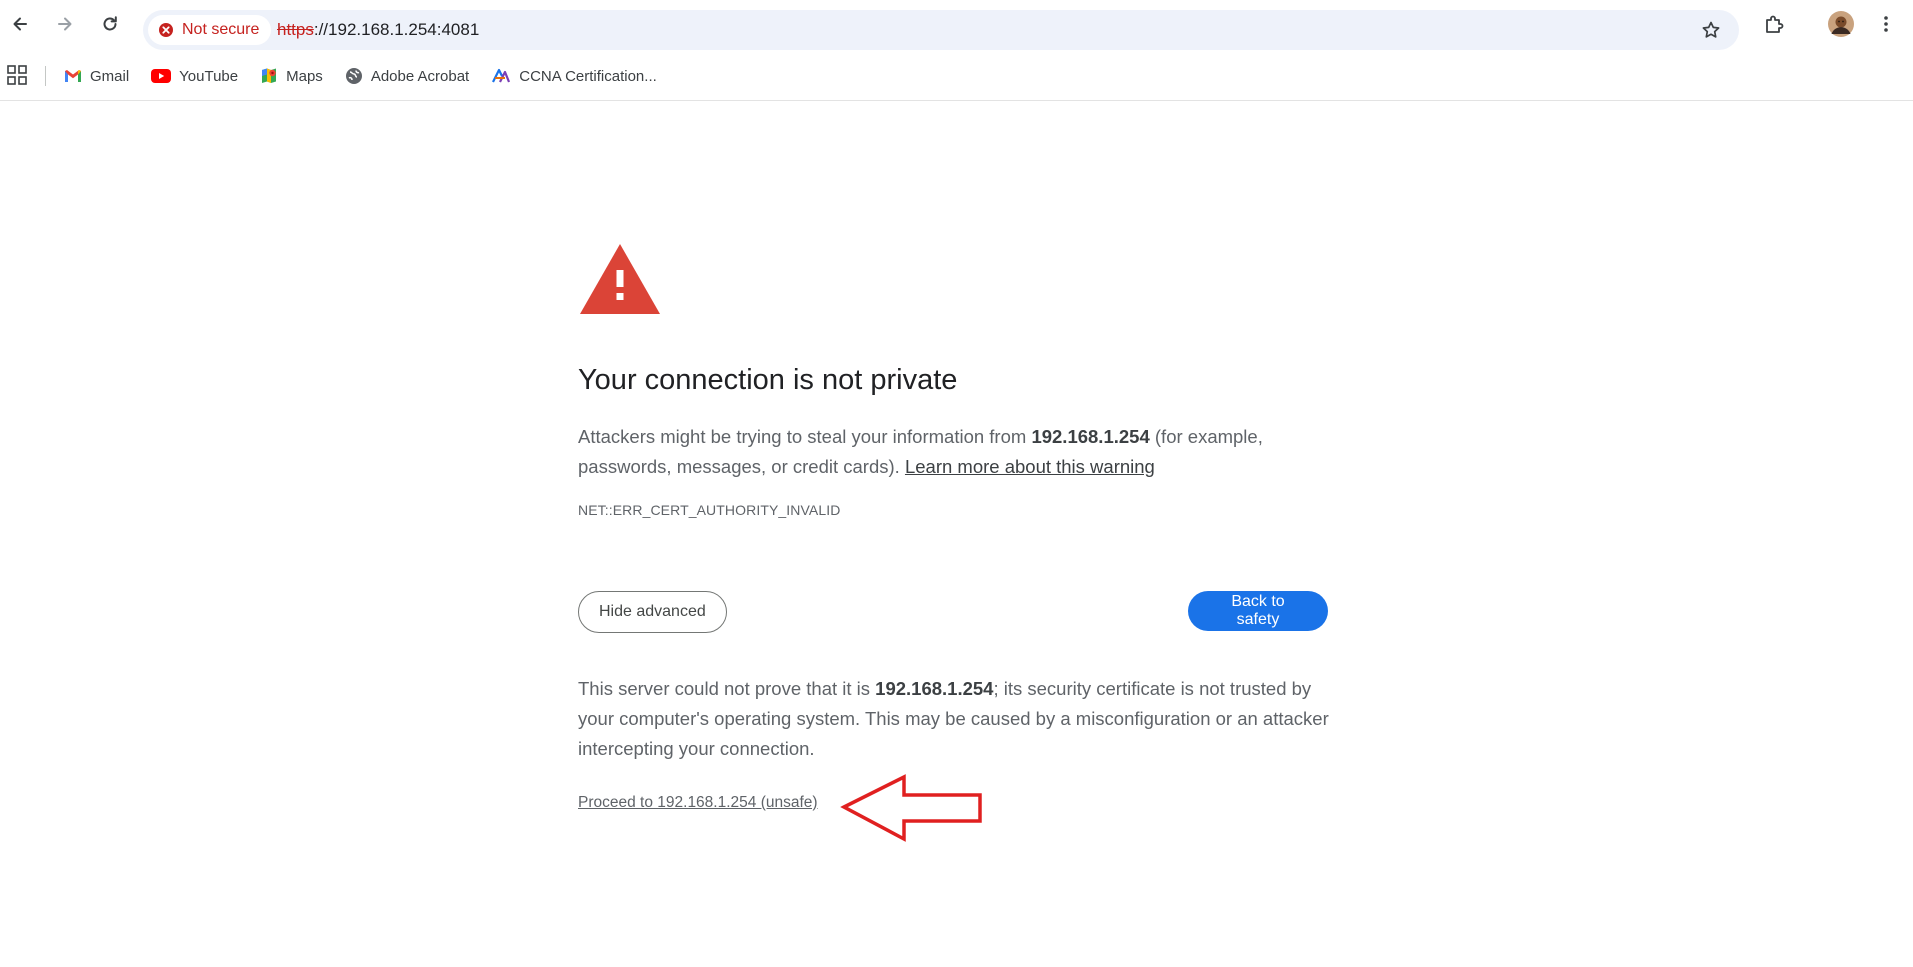  What do you see at coordinates (209, 76) in the screenshot?
I see `bookmark-label: YouTube` at bounding box center [209, 76].